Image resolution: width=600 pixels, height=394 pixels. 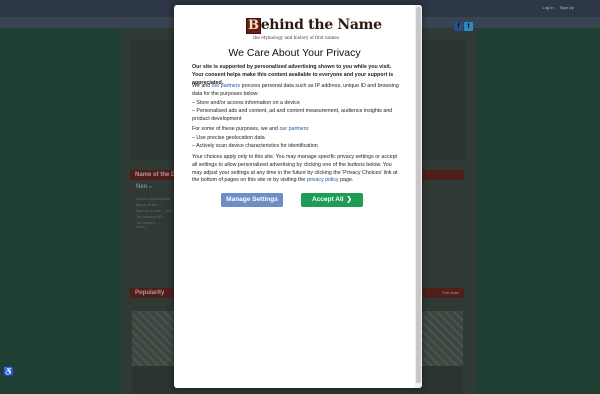 What do you see at coordinates (556, 7) in the screenshot?
I see `account-links: Log In Sign Up` at bounding box center [556, 7].